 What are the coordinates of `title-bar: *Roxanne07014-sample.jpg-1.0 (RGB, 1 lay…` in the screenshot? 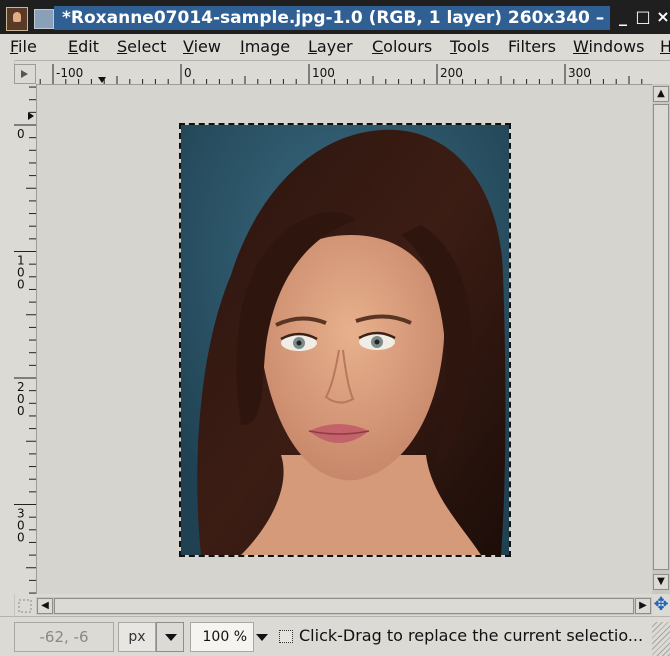 It's located at (335, 17).